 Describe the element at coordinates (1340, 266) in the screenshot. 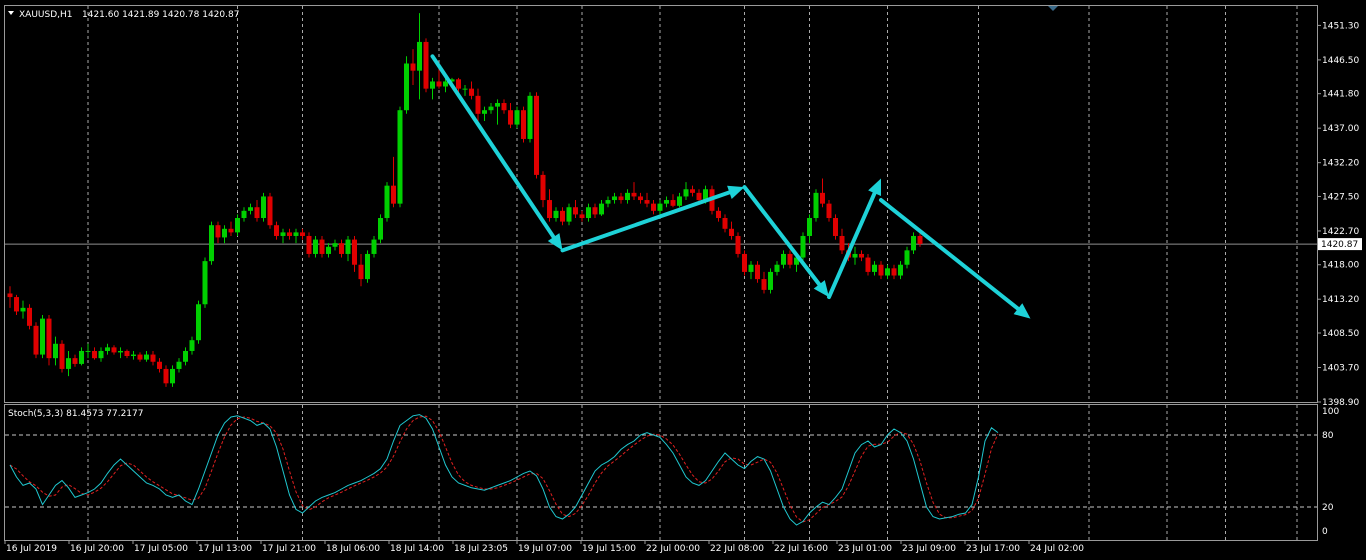

I see `price-tick-label: 1418.00` at that location.